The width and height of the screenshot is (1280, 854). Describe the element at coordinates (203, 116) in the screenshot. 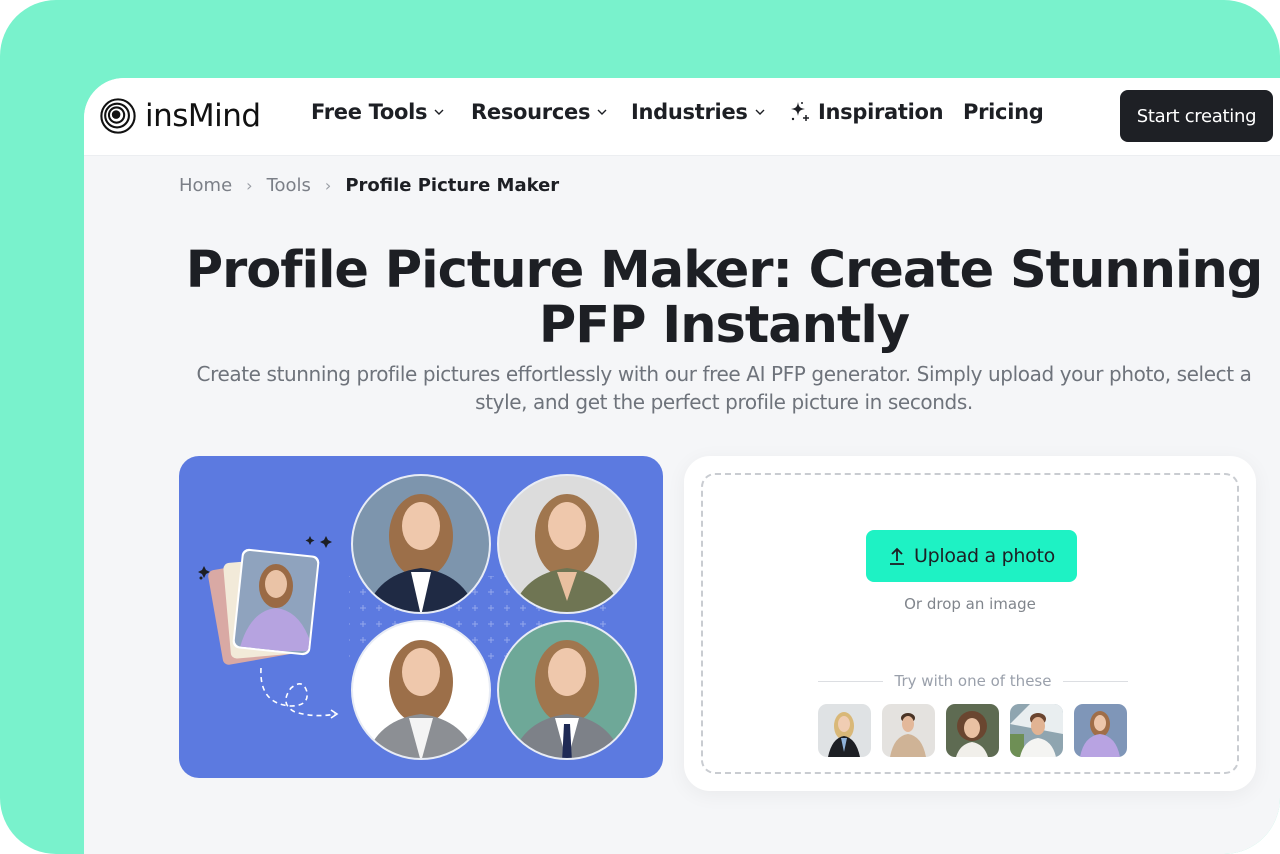

I see `brand-name: insMind` at that location.